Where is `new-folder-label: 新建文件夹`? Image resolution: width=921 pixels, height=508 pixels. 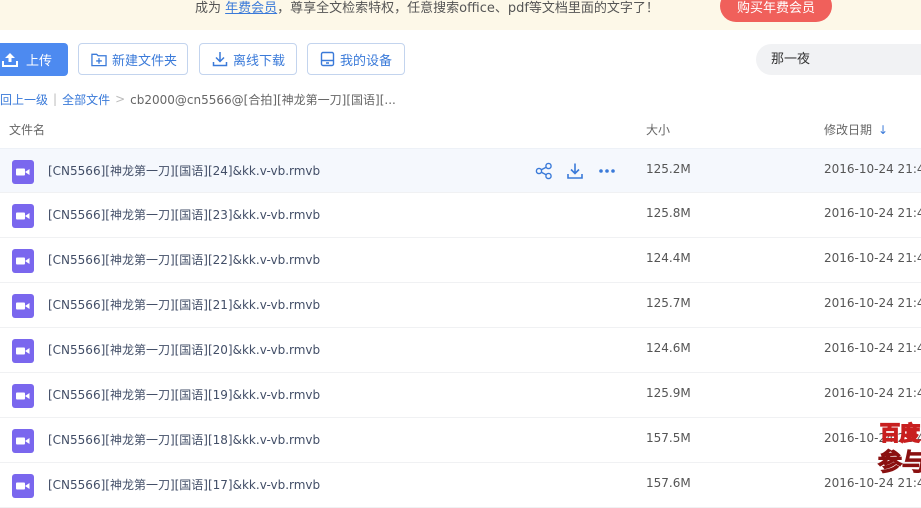 new-folder-label: 新建文件夹 is located at coordinates (144, 61).